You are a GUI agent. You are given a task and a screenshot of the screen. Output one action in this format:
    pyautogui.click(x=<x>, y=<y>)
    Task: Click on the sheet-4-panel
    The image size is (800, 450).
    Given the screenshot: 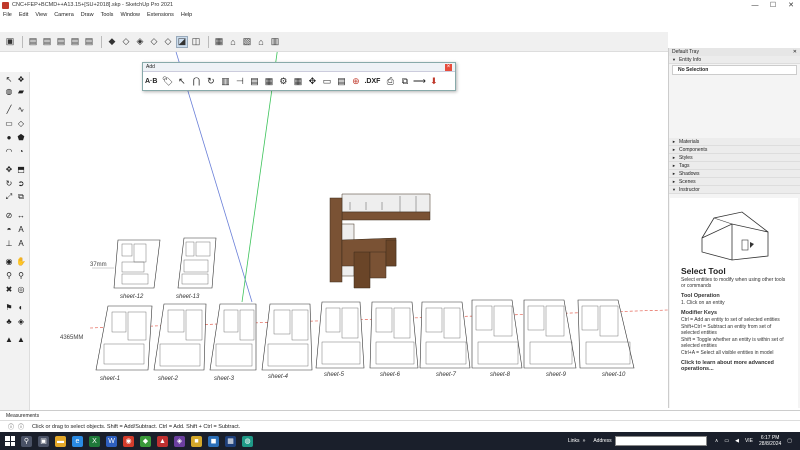 What is the action you would take?
    pyautogui.click(x=287, y=337)
    